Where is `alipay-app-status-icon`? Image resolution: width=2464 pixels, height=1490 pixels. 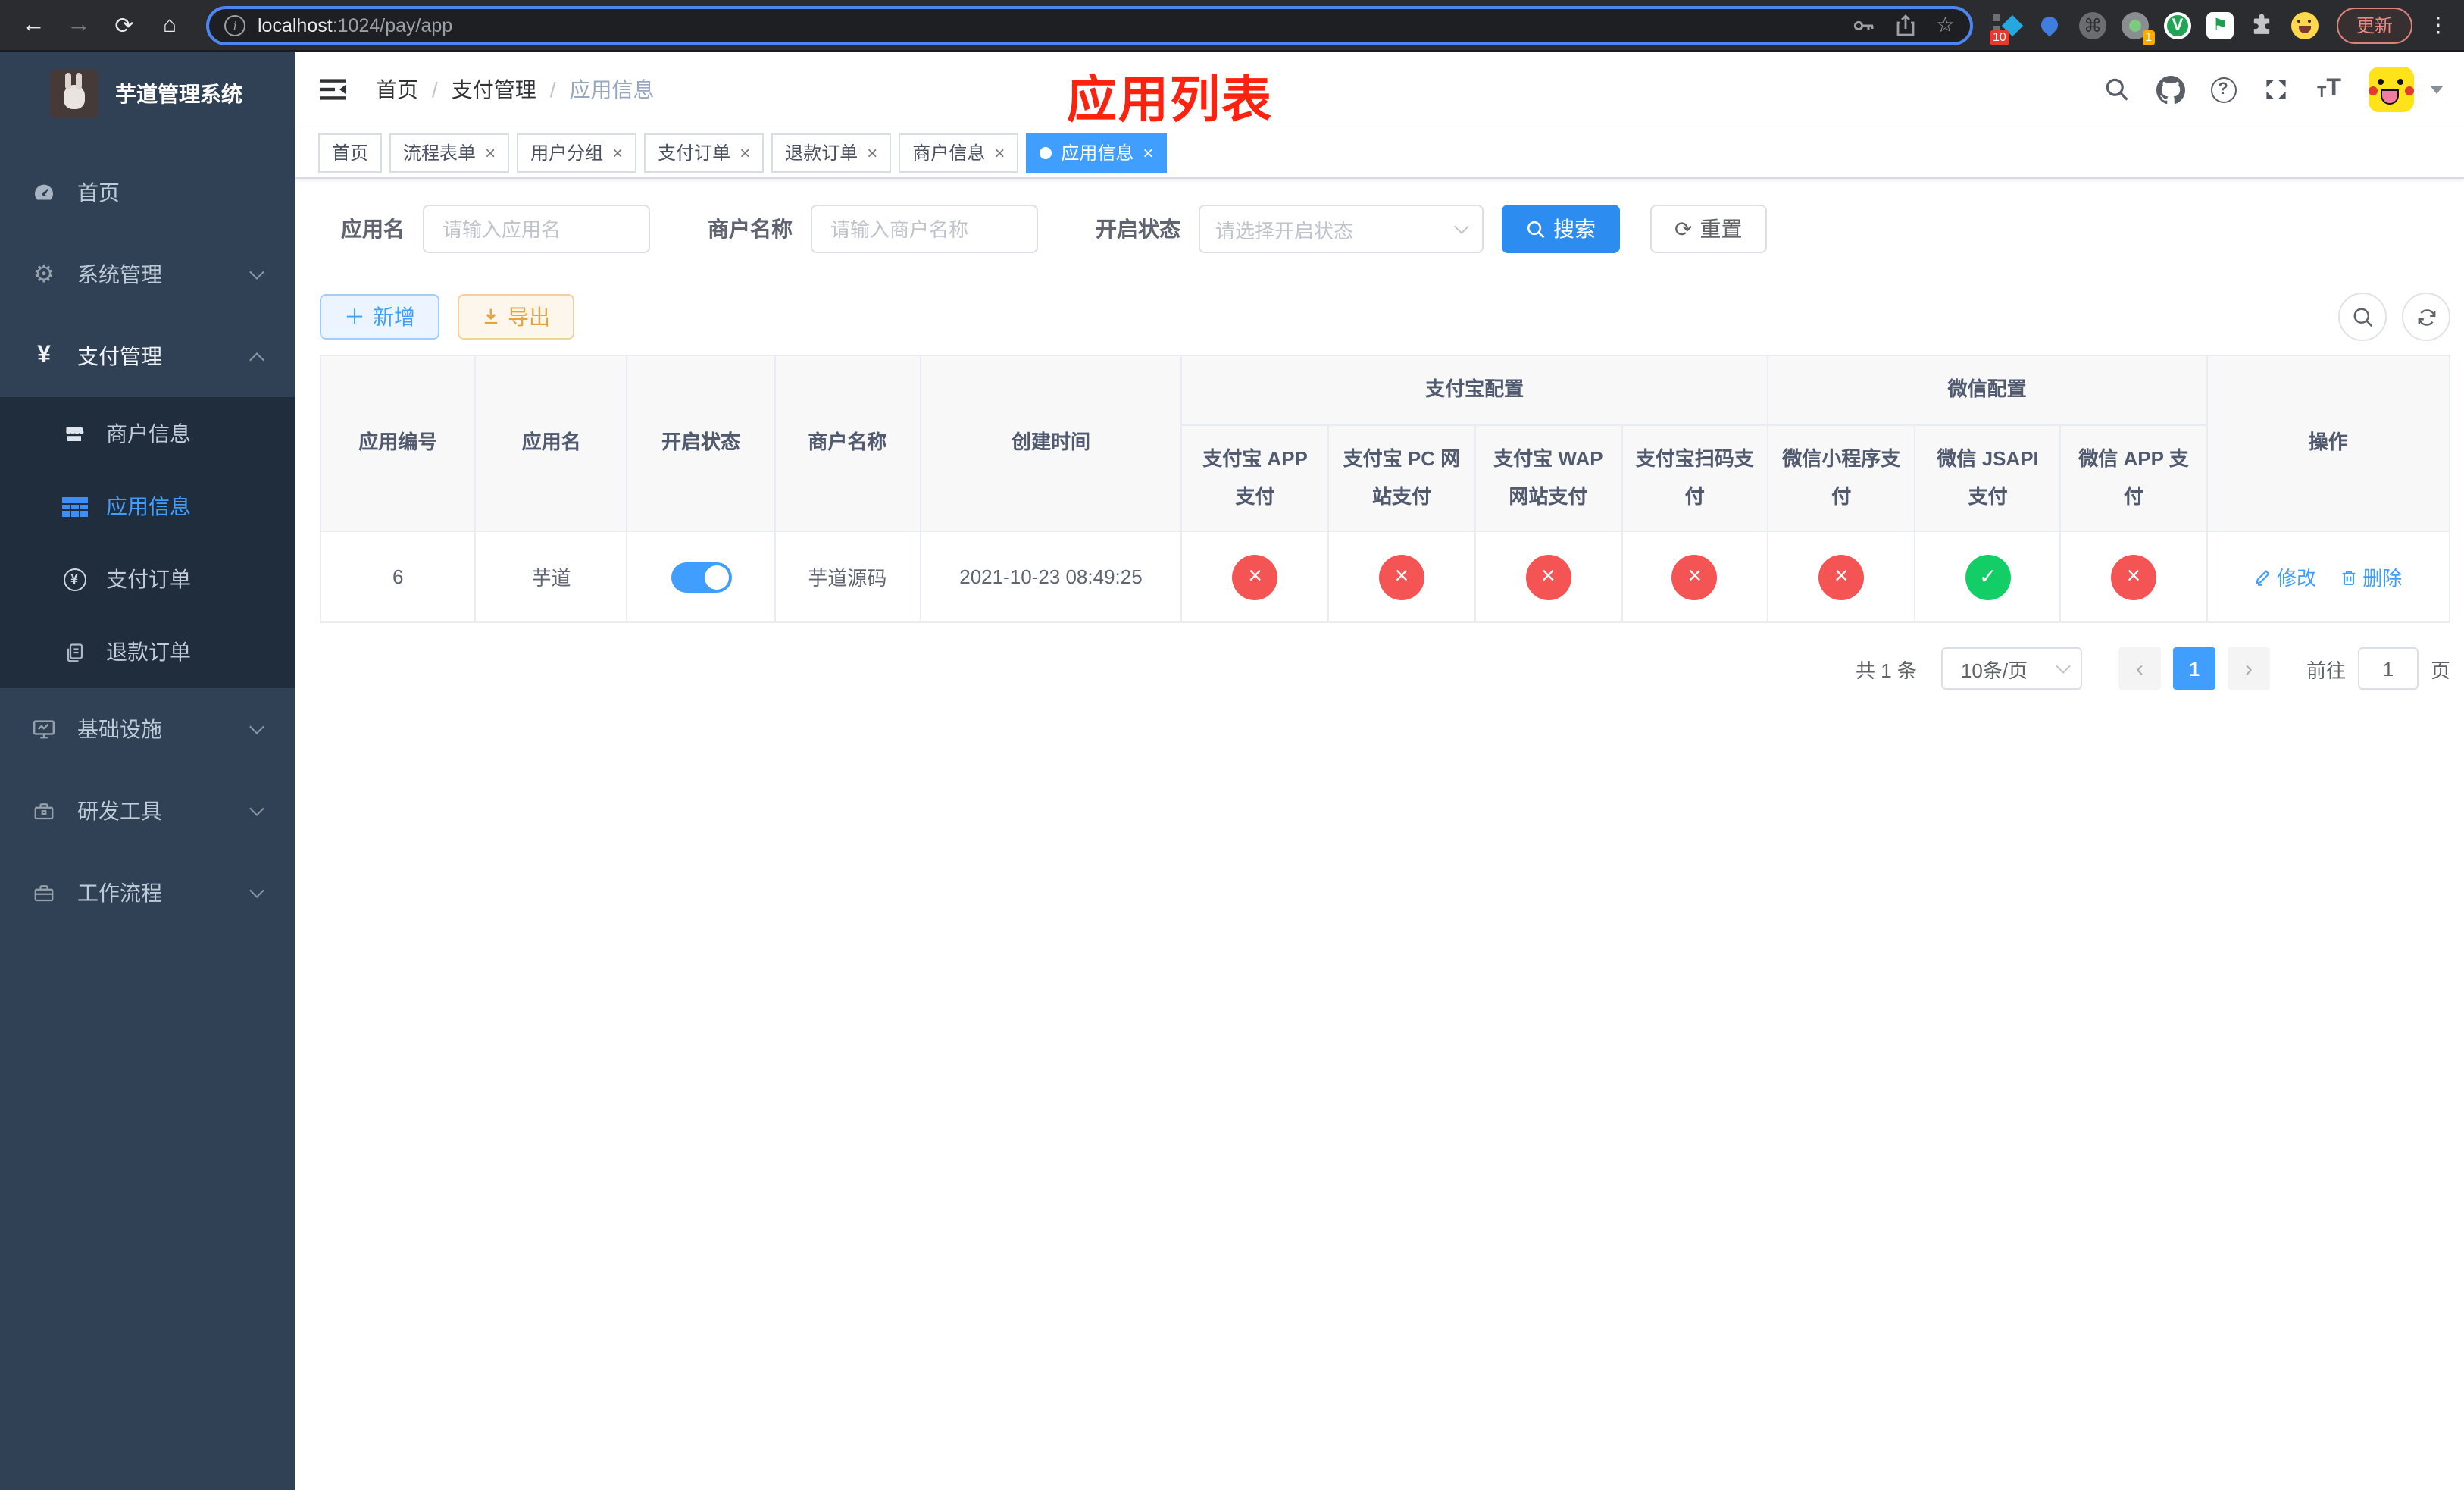
alipay-app-status-icon is located at coordinates (1255, 577).